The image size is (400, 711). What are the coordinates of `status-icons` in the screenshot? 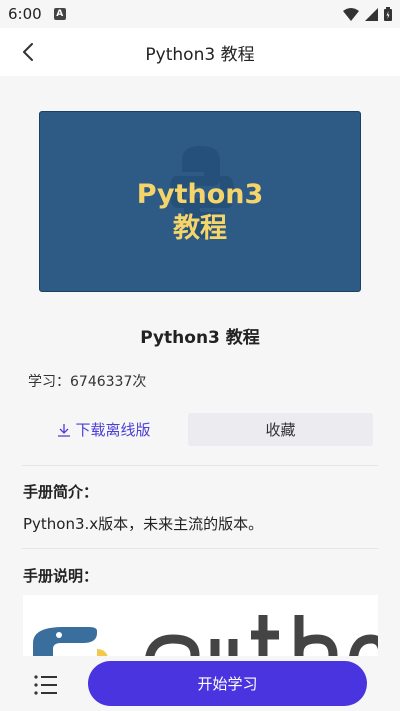 It's located at (367, 14).